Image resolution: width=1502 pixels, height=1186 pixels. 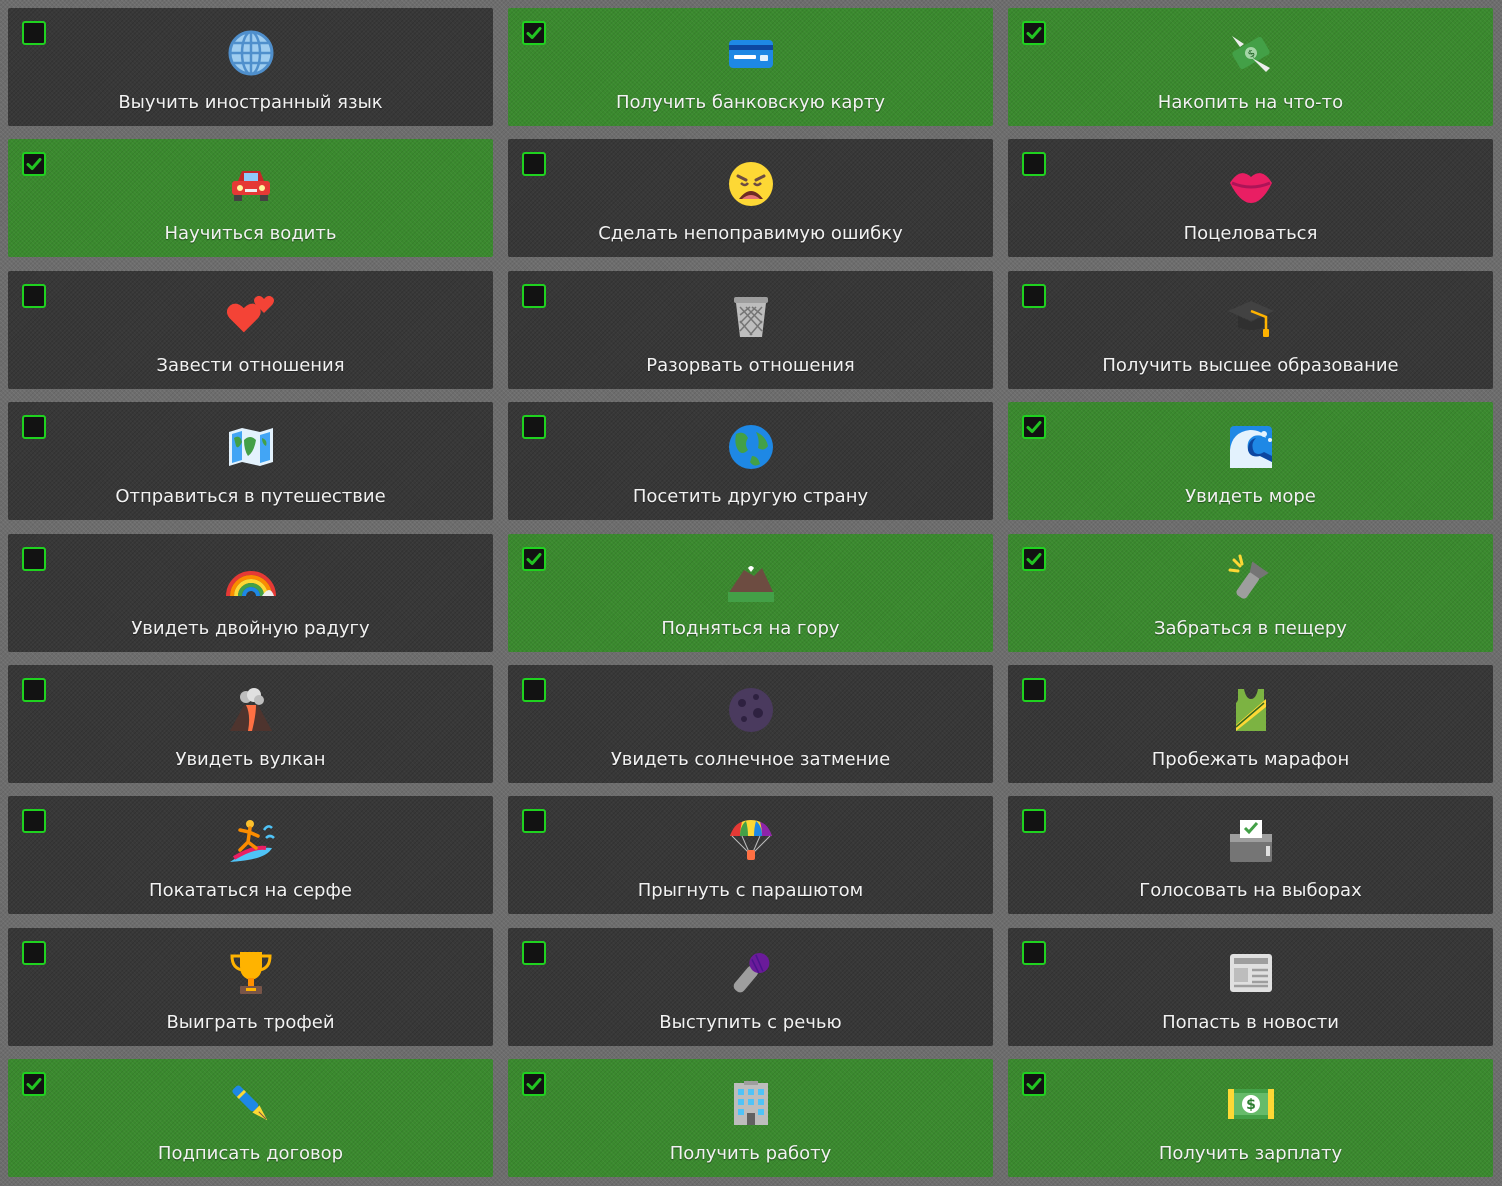 I want to click on bucket-list-card-11: Посетить другую страну, so click(x=750, y=461).